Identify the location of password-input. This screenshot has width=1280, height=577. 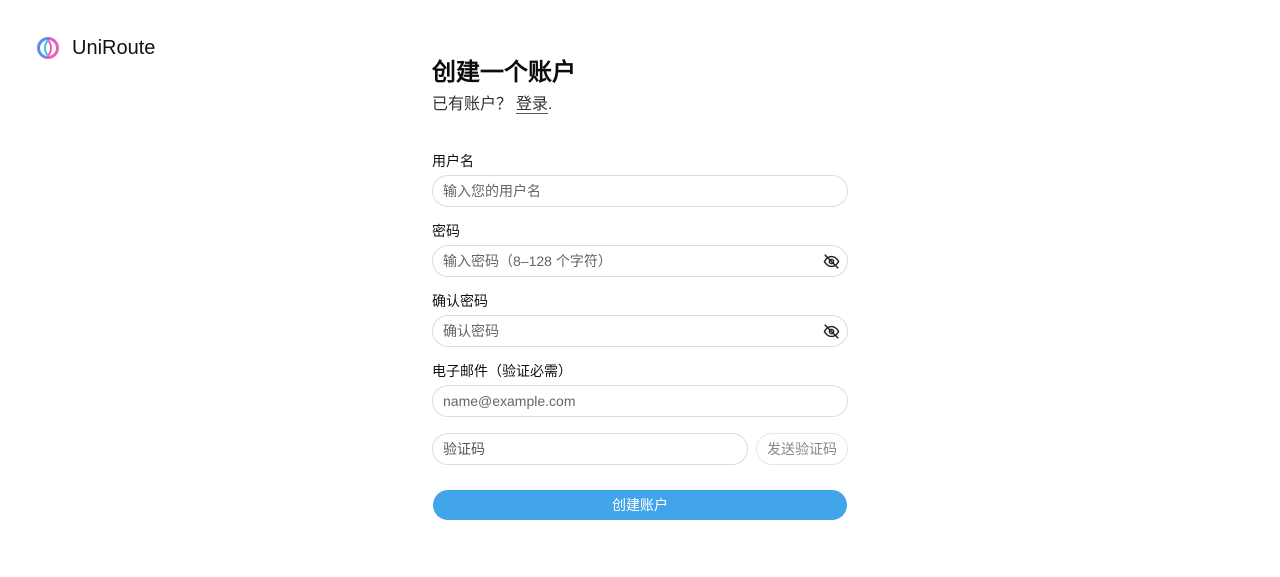
(627, 261).